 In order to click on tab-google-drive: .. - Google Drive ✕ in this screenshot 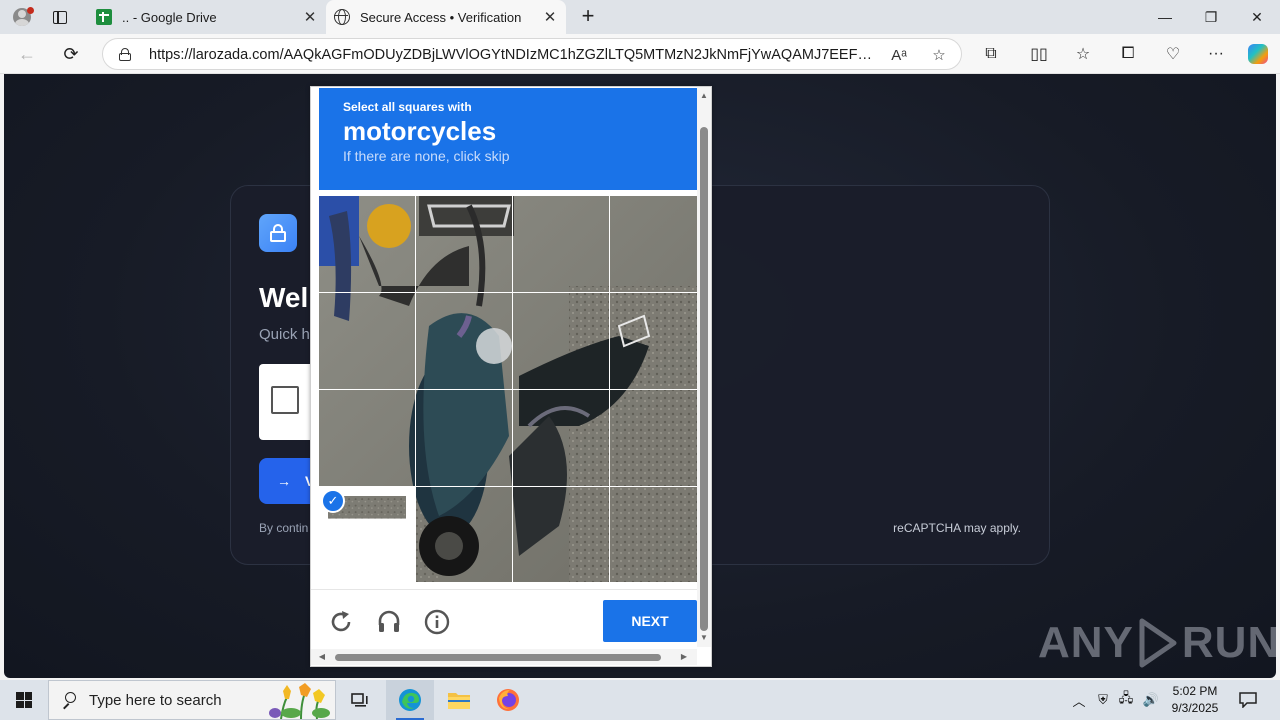, I will do `click(207, 17)`.